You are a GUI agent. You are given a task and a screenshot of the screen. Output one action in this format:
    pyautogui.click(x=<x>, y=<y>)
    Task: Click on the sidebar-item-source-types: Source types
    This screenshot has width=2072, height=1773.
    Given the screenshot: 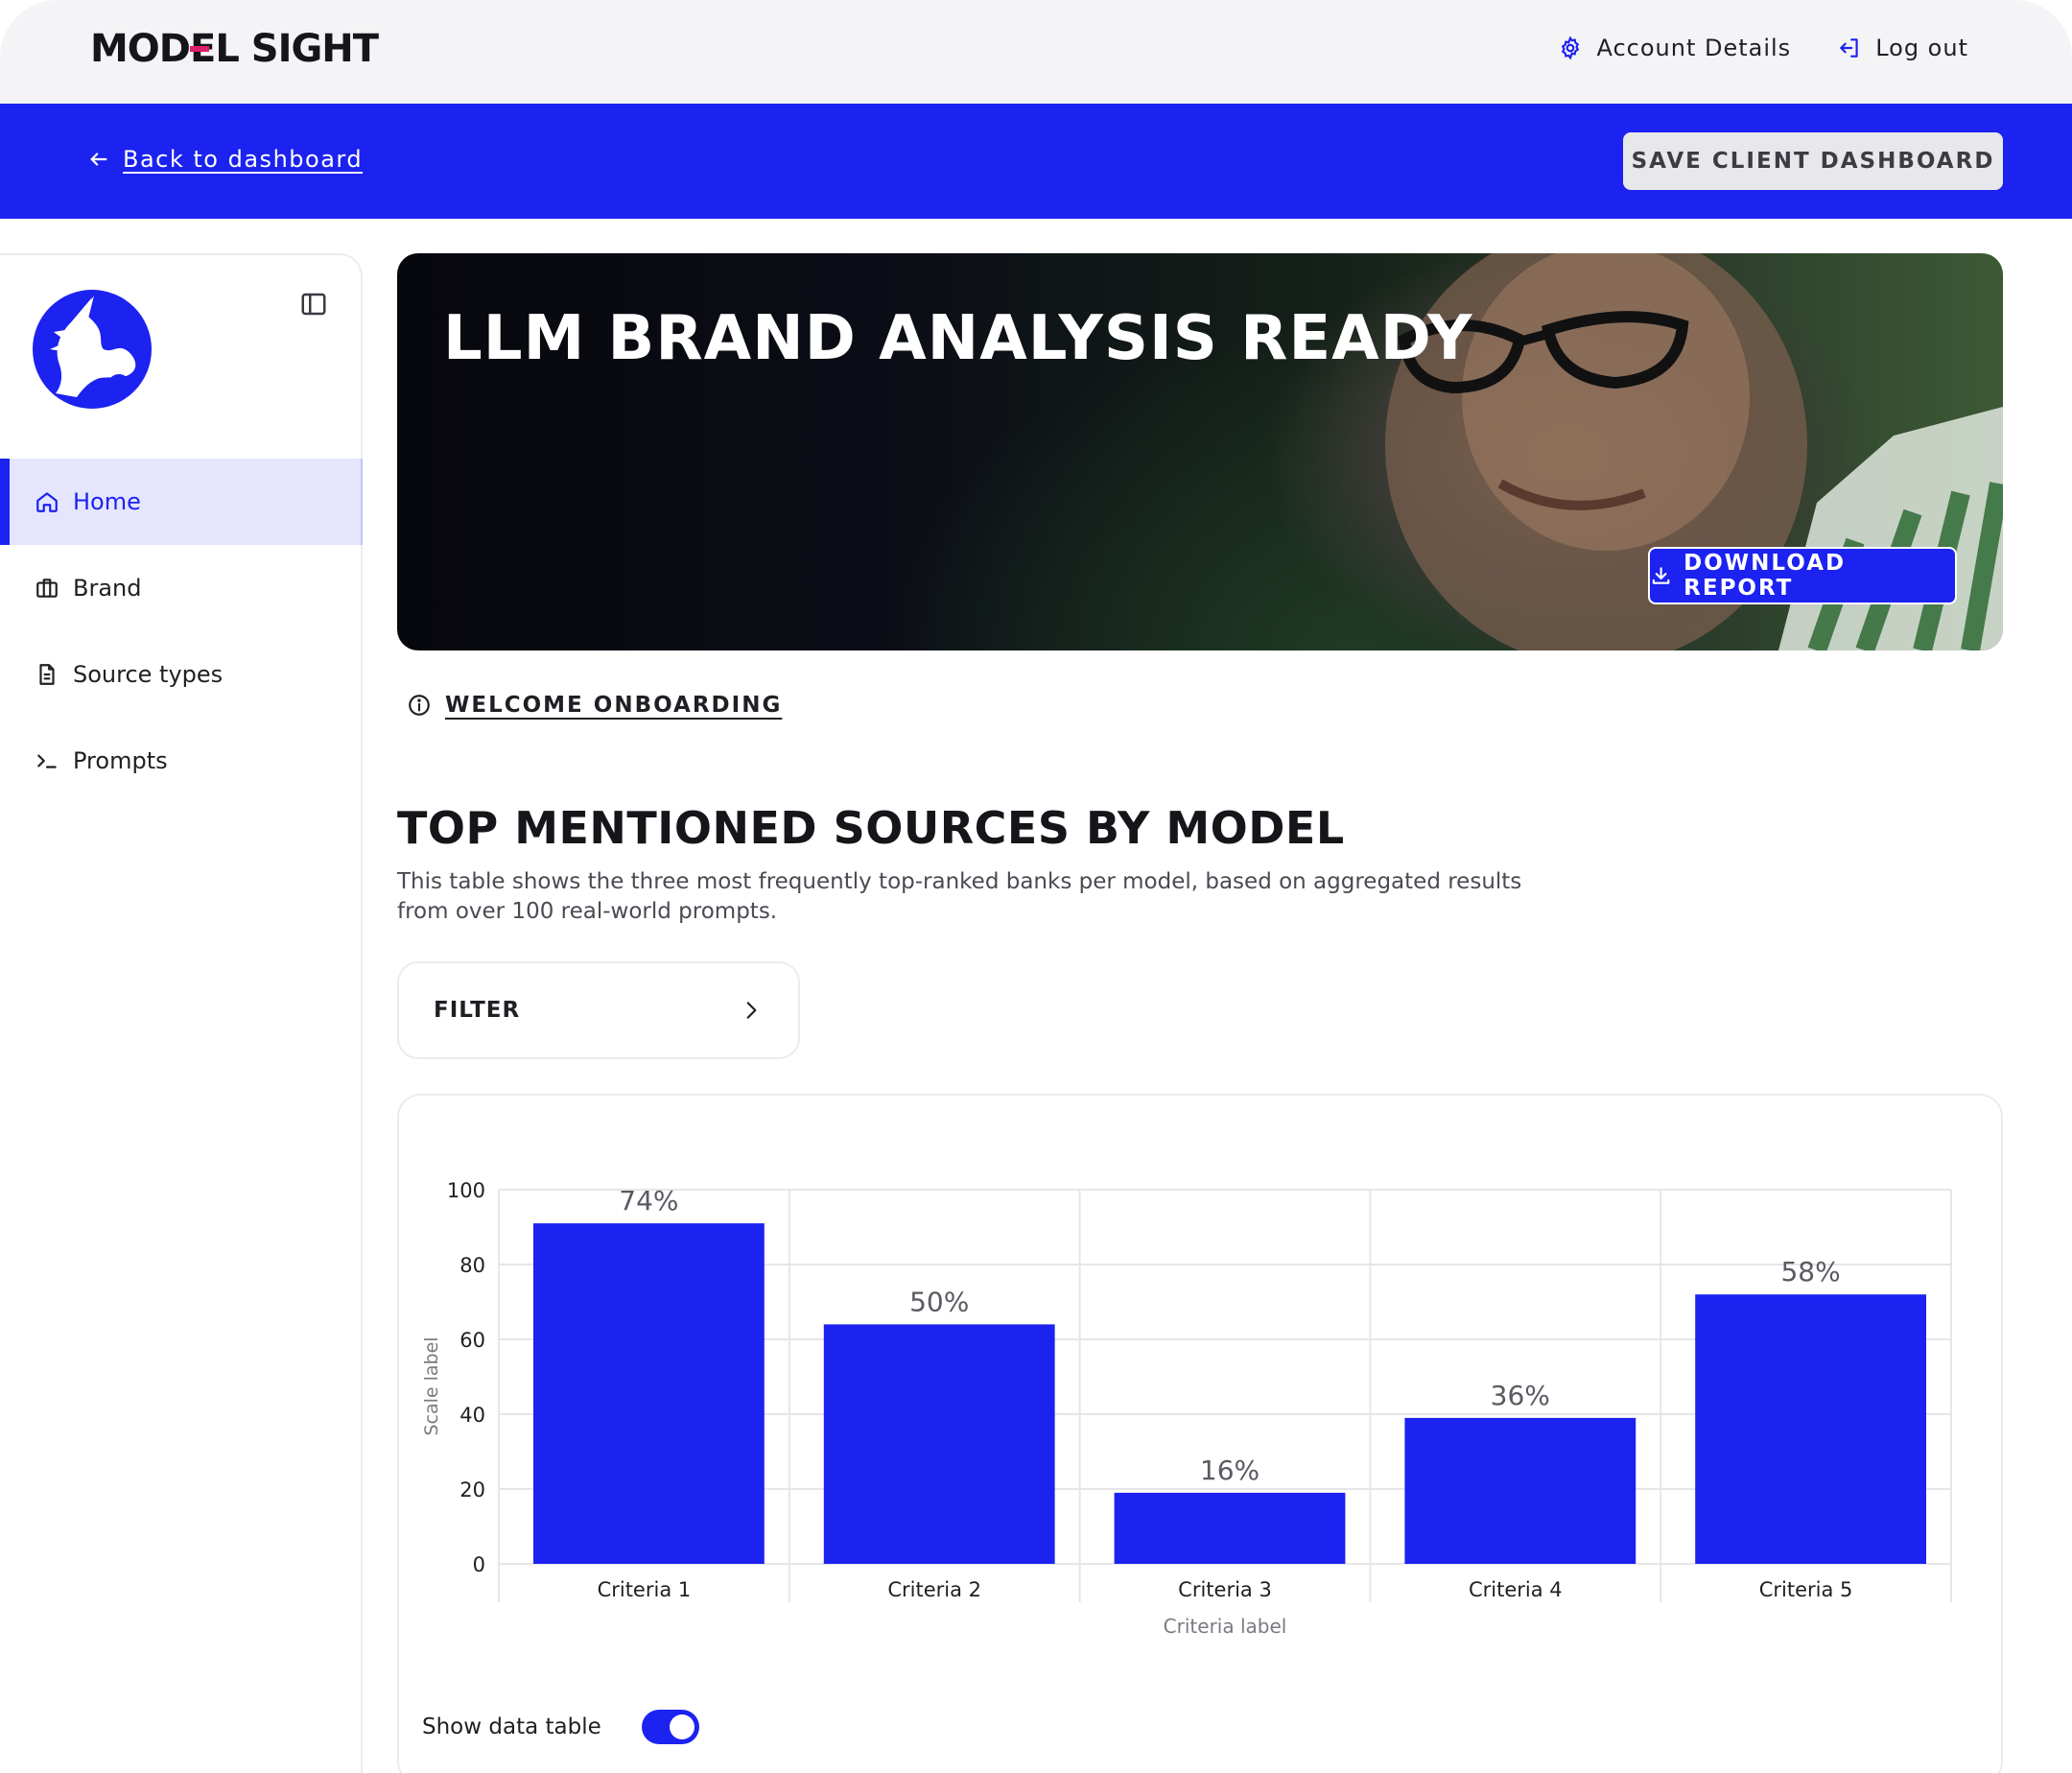 What is the action you would take?
    pyautogui.click(x=181, y=675)
    